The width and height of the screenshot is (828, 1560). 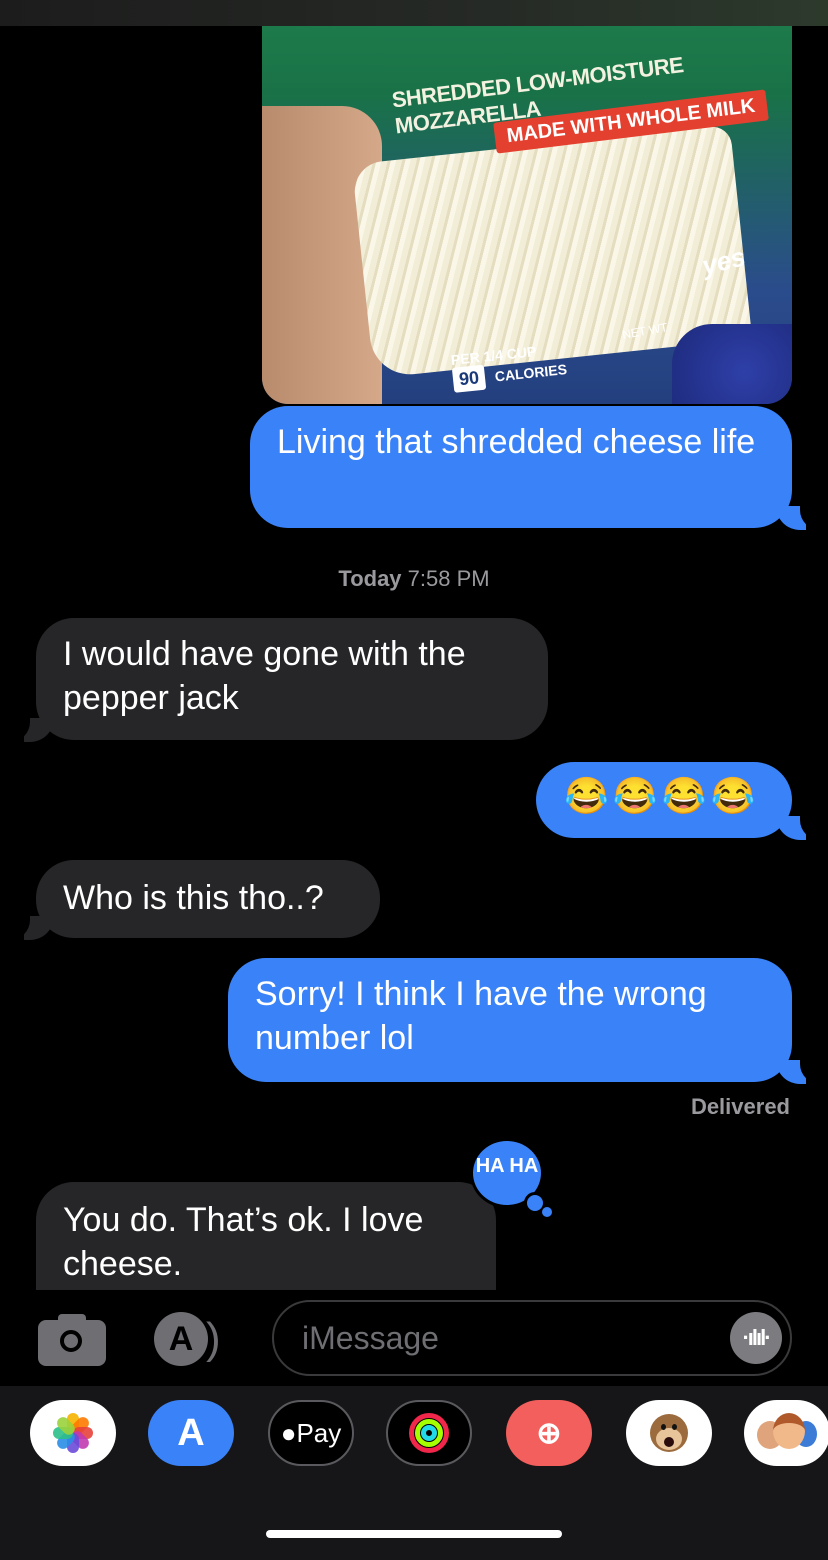 I want to click on photo-calories-label: CALORIES, so click(x=531, y=373).